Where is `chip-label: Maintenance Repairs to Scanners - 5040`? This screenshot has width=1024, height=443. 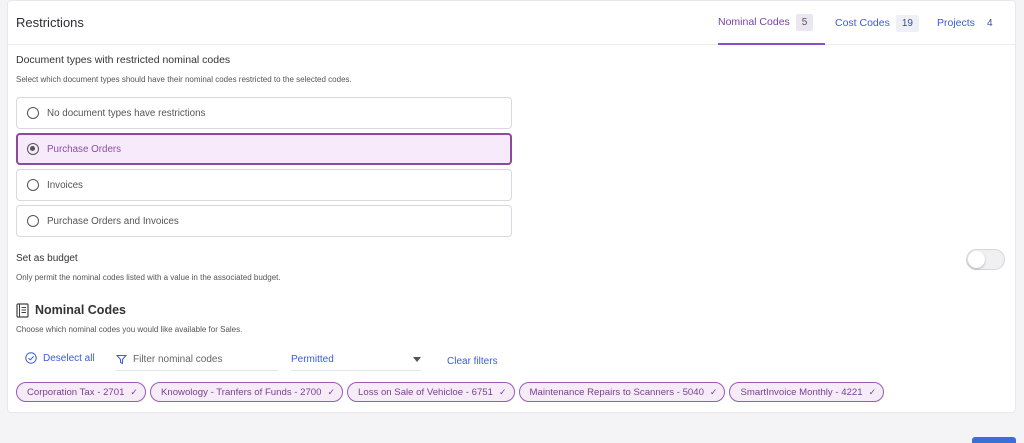
chip-label: Maintenance Repairs to Scanners - 5040 is located at coordinates (616, 392).